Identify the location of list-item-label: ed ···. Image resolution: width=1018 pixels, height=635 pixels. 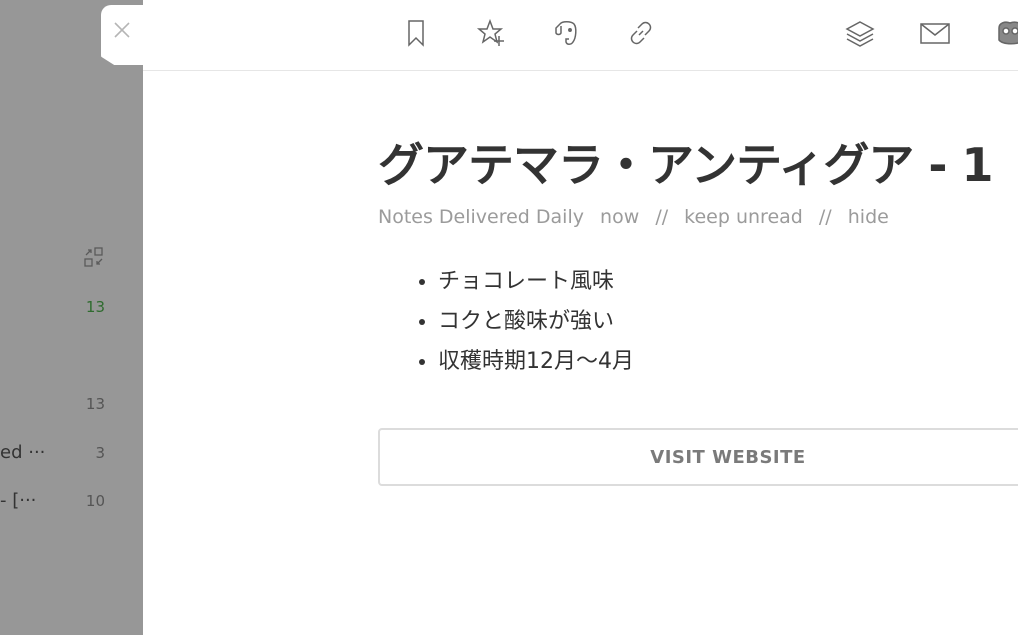
(23, 452).